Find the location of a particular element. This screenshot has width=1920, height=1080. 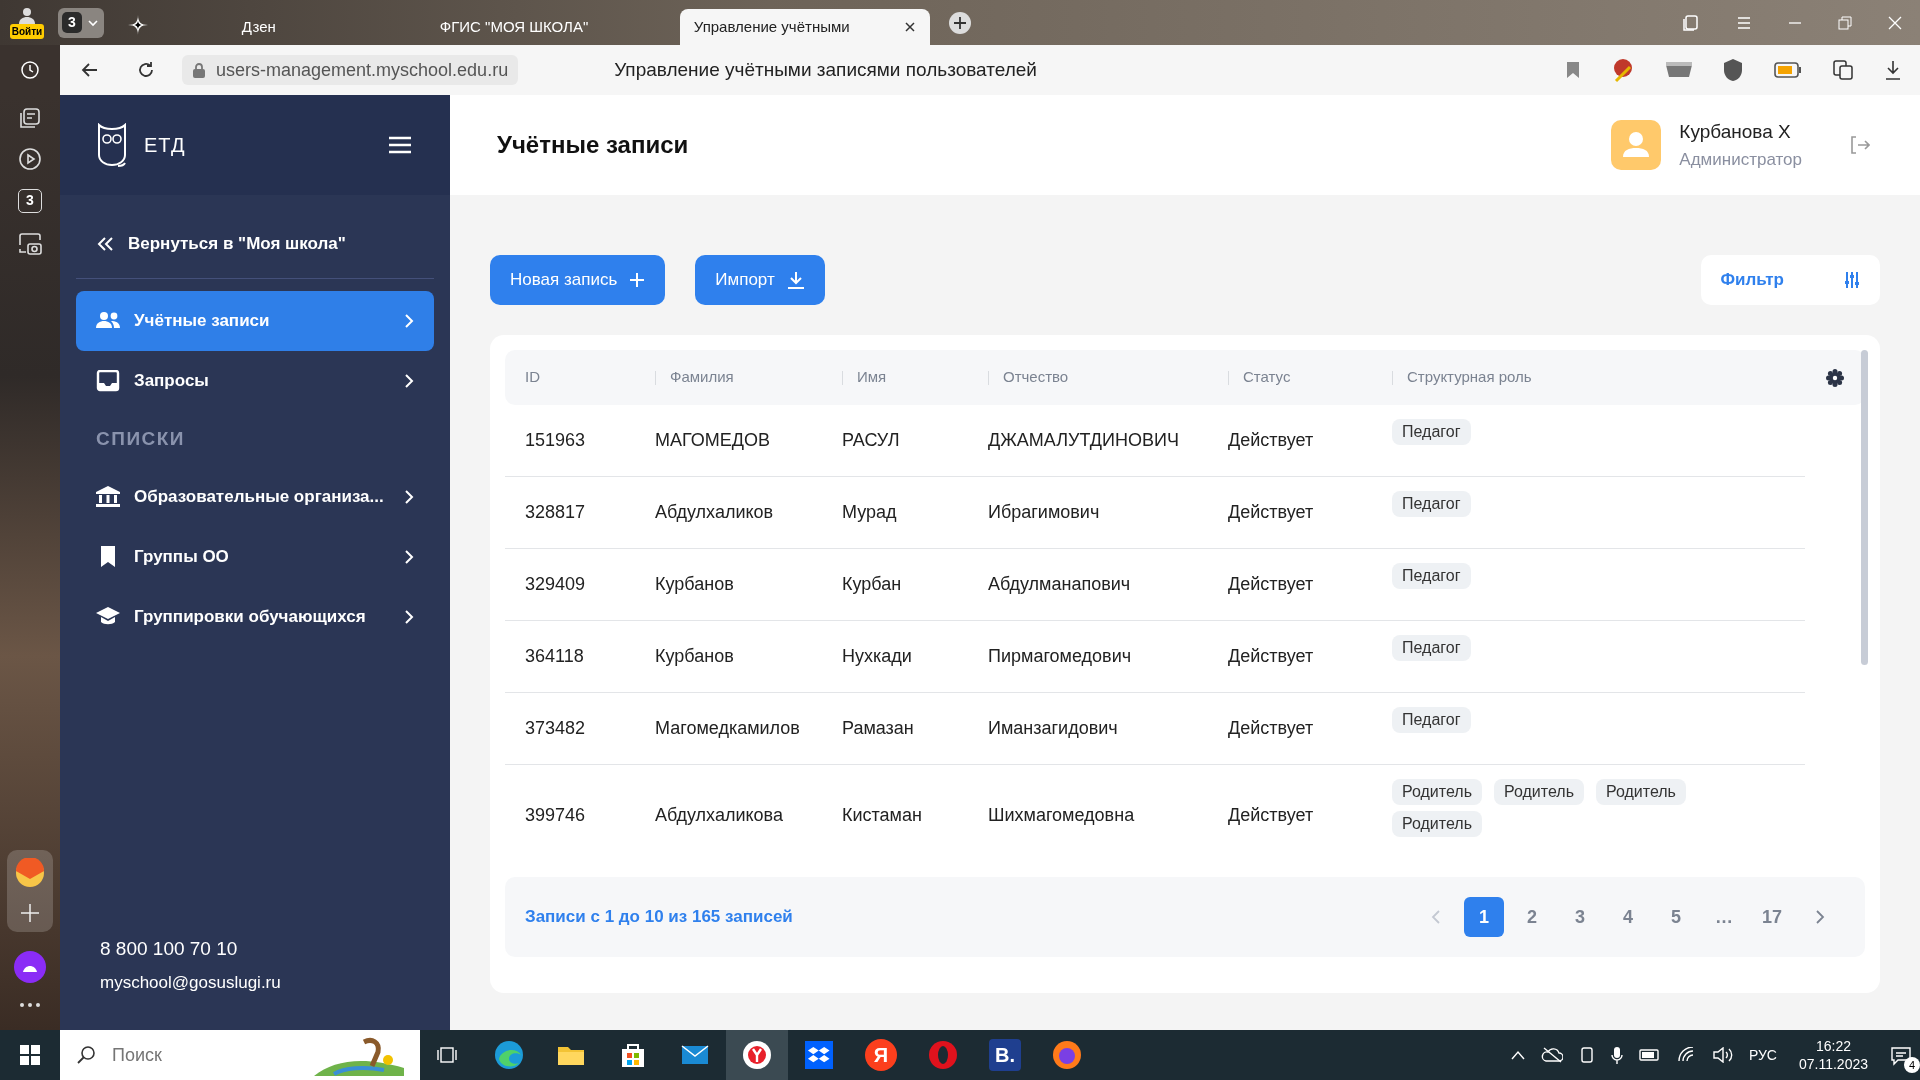

language-indicator: РУС is located at coordinates (1762, 1055).